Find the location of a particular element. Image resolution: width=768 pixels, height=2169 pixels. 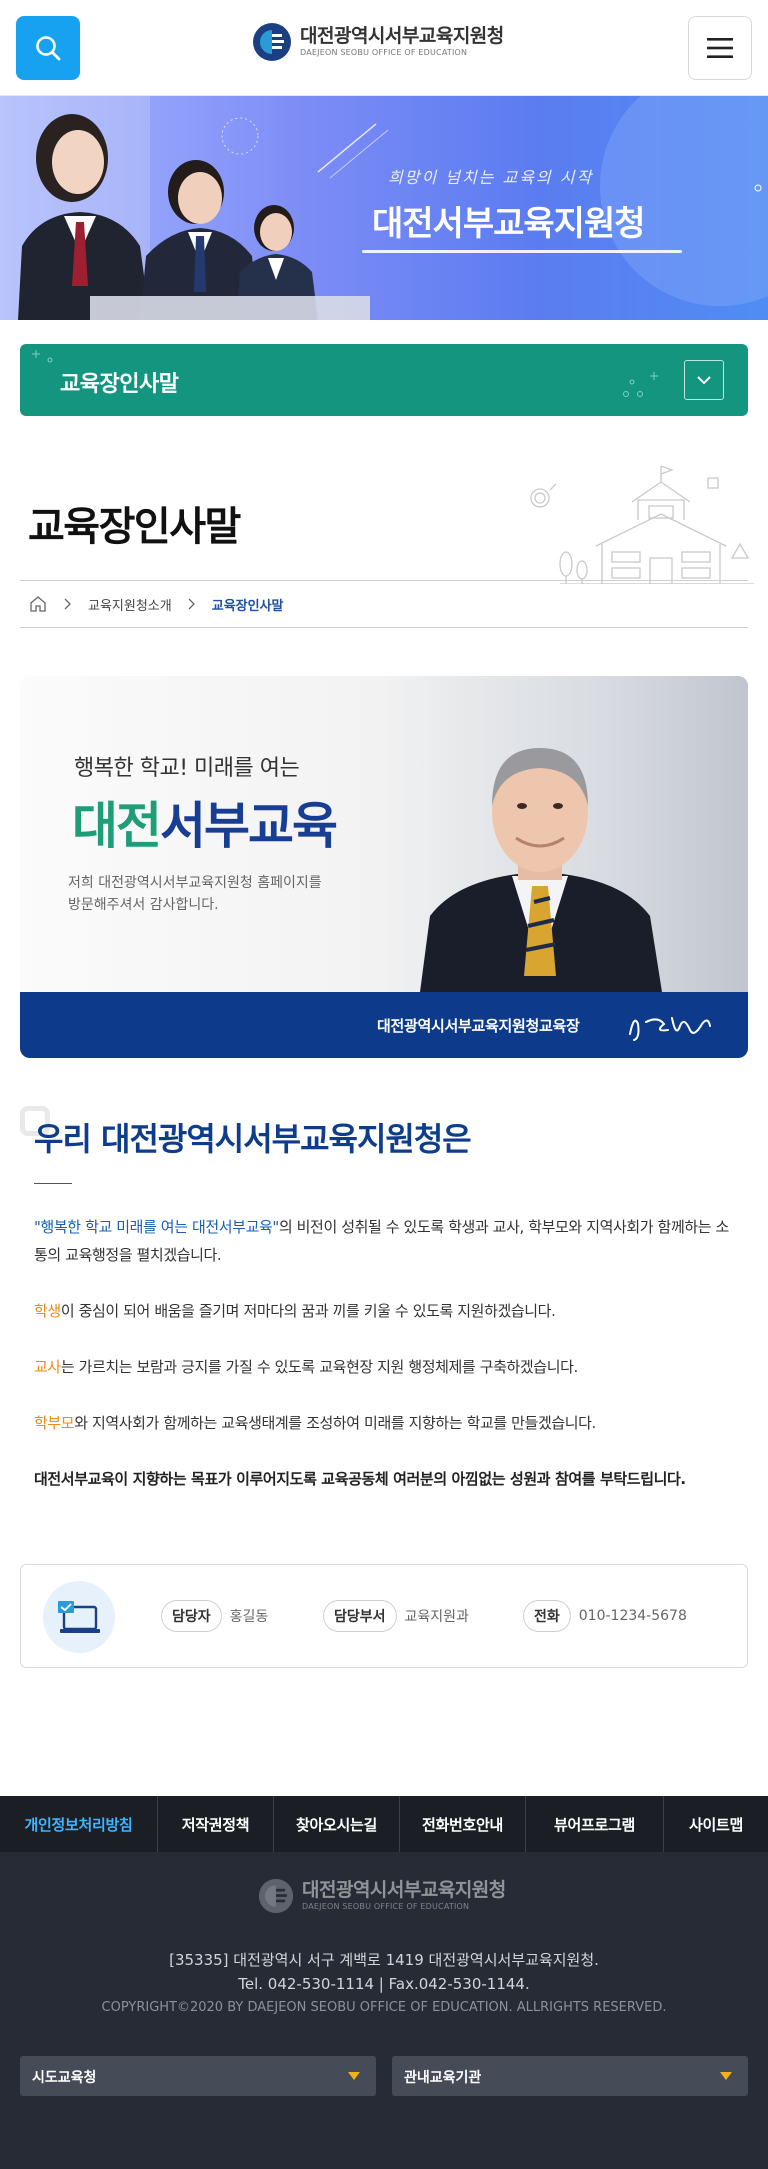

hamburger-menu-icon is located at coordinates (720, 48).